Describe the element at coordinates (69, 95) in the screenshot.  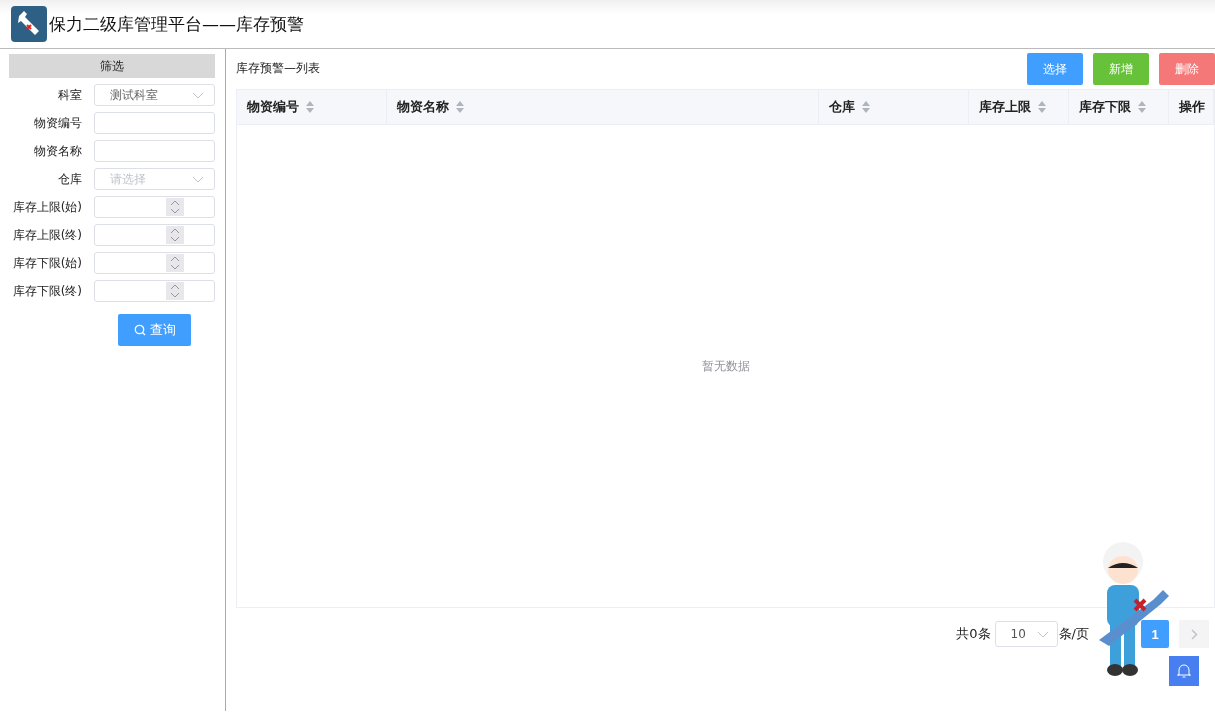
I see `field-label: 科室` at that location.